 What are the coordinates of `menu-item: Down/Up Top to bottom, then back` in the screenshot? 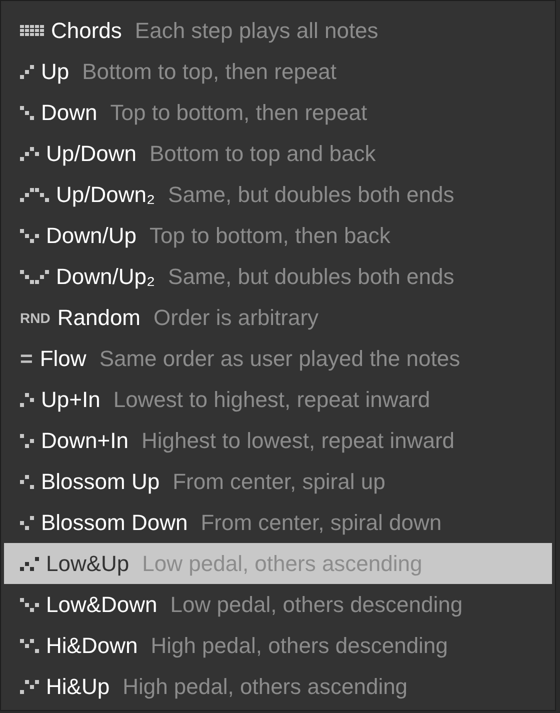 It's located at (278, 235).